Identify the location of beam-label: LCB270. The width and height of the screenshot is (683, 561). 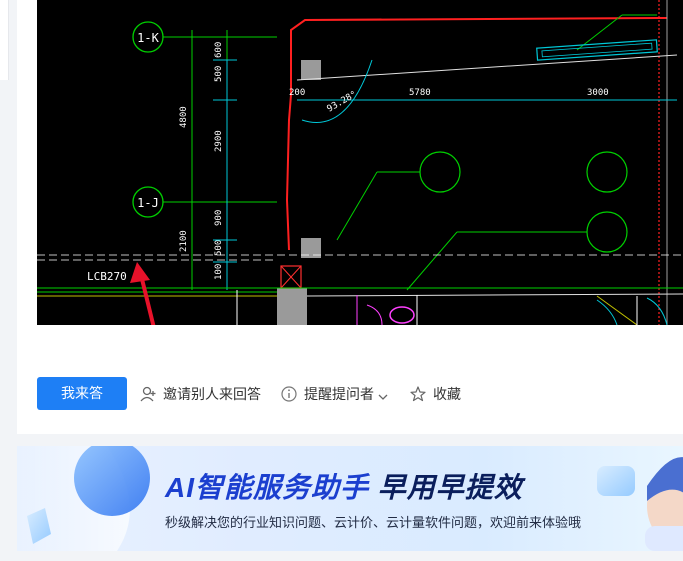
(107, 276).